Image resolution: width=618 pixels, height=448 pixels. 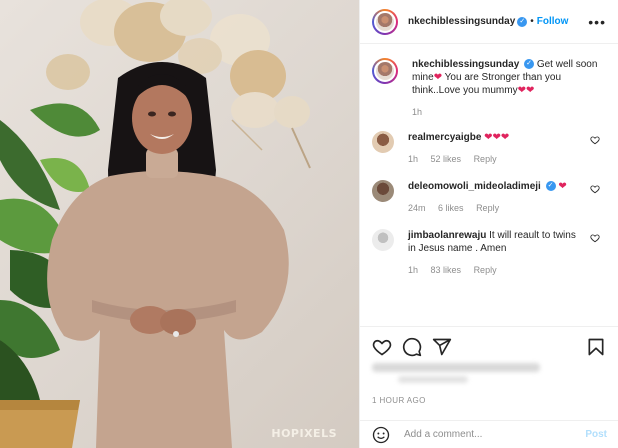 I want to click on comment-meta: 1h 52 likes Reply, so click(x=495, y=159).